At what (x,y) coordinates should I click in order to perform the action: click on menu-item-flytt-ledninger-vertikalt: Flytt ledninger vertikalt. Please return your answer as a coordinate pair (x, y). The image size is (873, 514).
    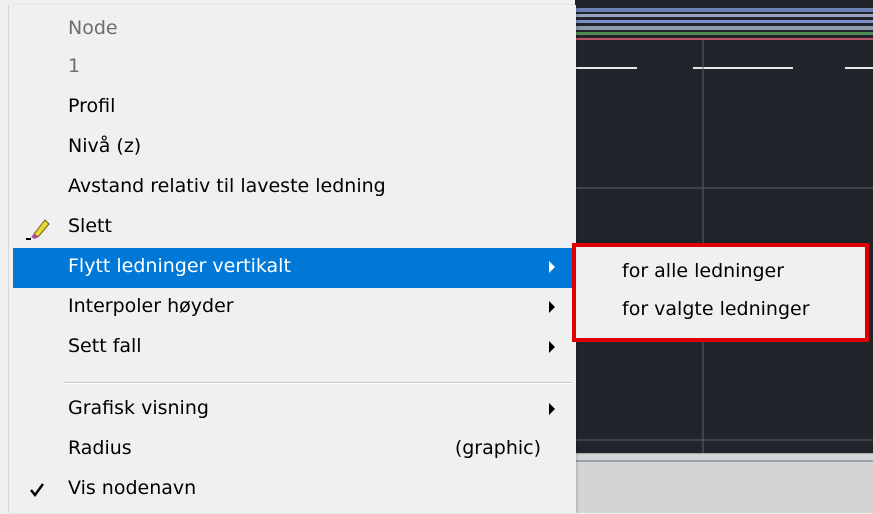
    Looking at the image, I should click on (293, 268).